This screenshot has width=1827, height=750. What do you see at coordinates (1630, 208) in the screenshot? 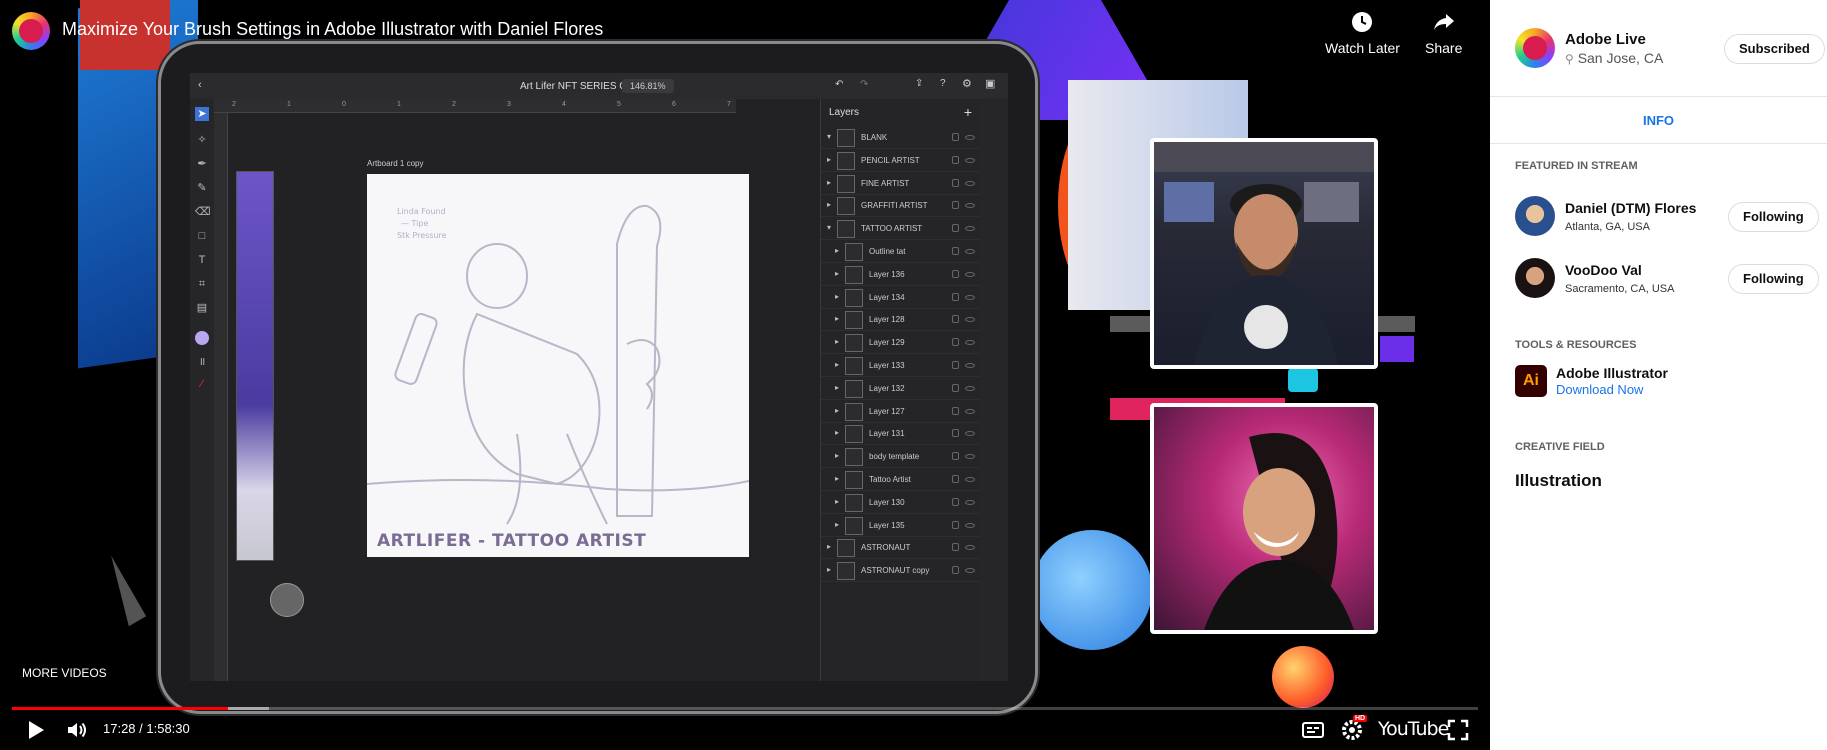
I see `featured-name-1: Daniel (DTM) Flores` at bounding box center [1630, 208].